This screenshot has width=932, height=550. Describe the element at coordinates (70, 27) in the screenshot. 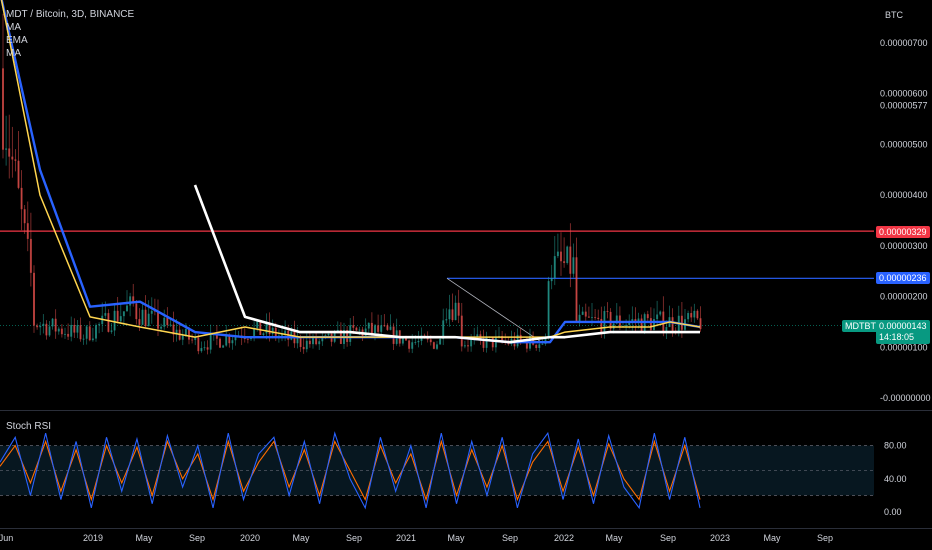

I see `indicator-ma-label: MA` at that location.